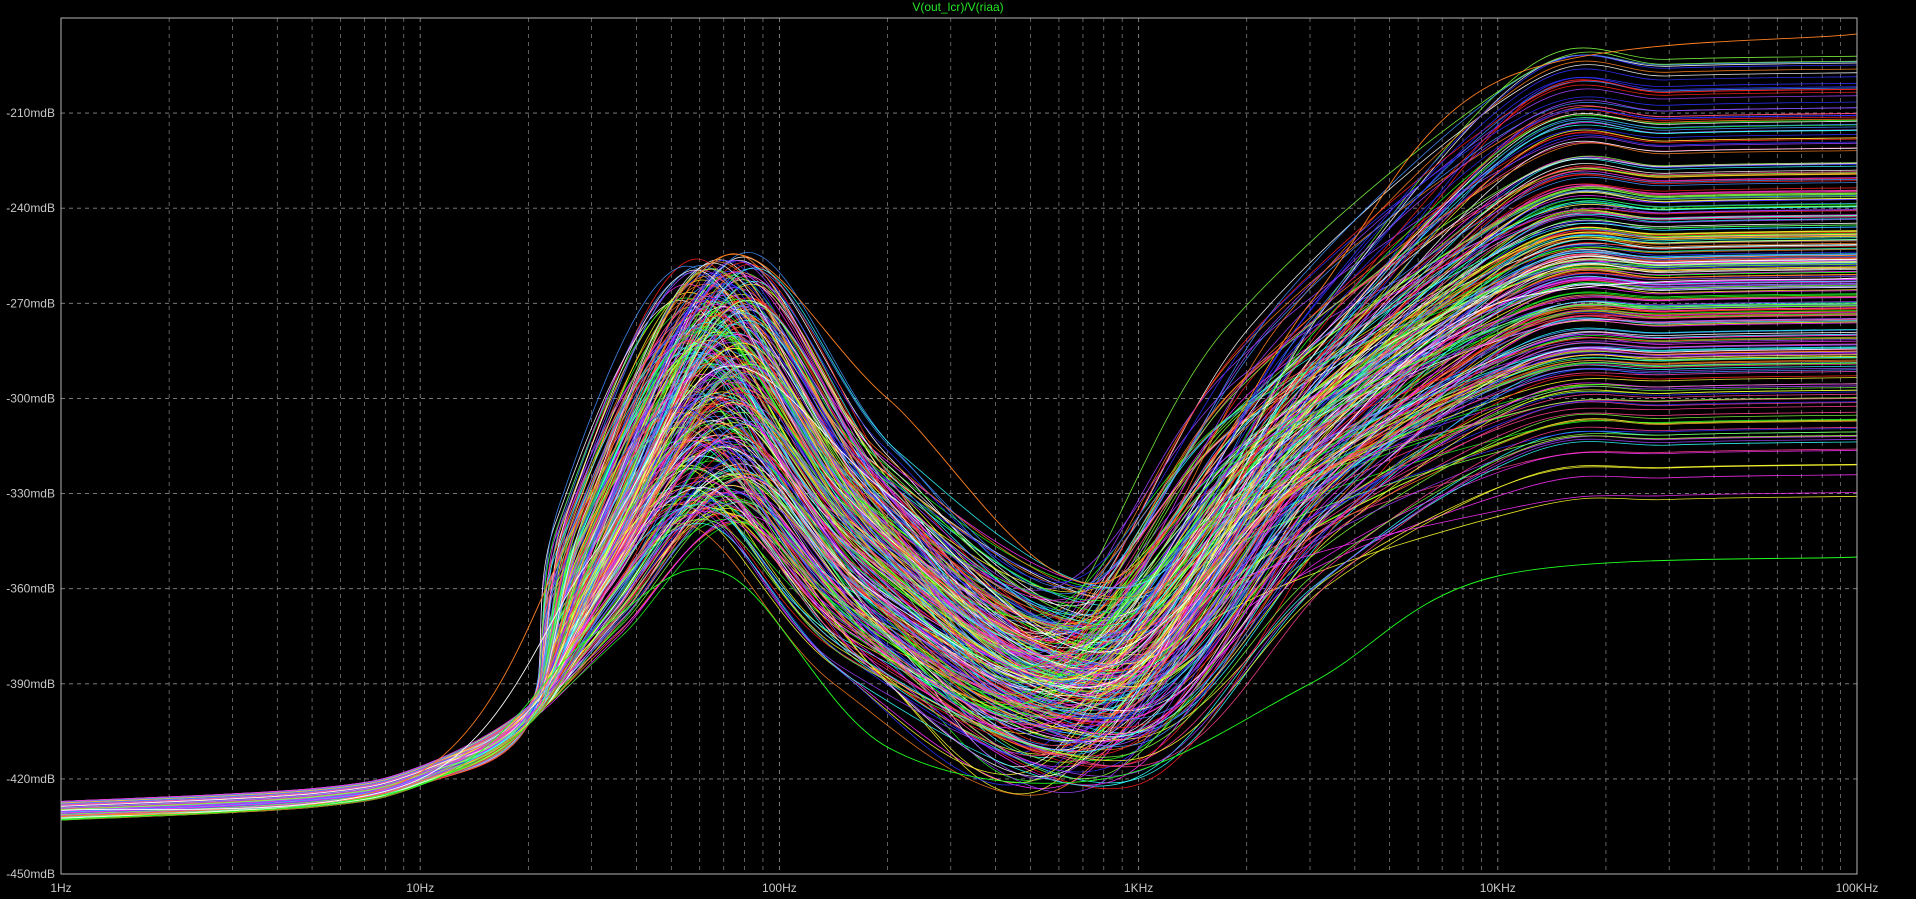 This screenshot has height=899, width=1916. Describe the element at coordinates (30, 589) in the screenshot. I see `y-tick-label: -360mdB` at that location.